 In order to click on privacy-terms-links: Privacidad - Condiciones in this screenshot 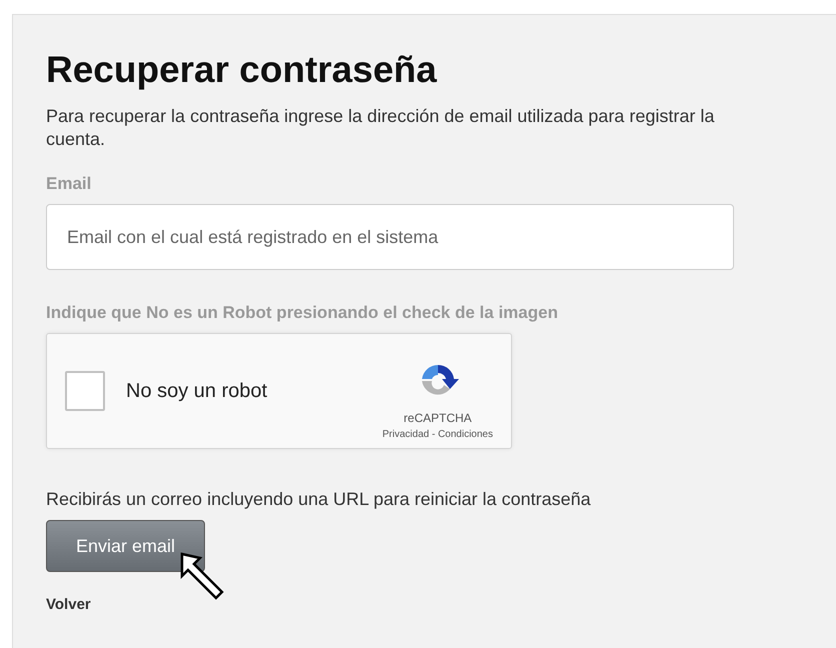, I will do `click(437, 434)`.